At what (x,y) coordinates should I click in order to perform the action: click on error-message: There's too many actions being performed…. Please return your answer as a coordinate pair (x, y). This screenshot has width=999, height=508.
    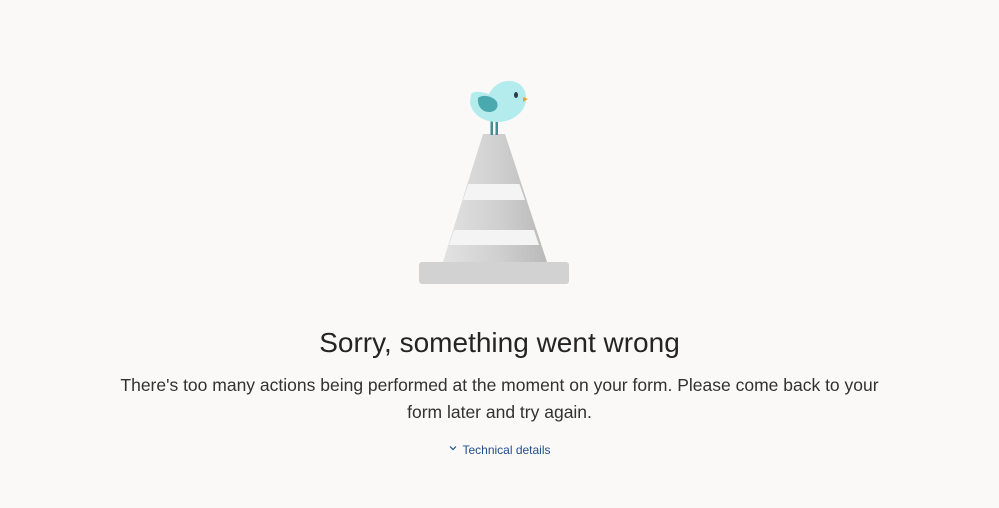
    Looking at the image, I should click on (499, 398).